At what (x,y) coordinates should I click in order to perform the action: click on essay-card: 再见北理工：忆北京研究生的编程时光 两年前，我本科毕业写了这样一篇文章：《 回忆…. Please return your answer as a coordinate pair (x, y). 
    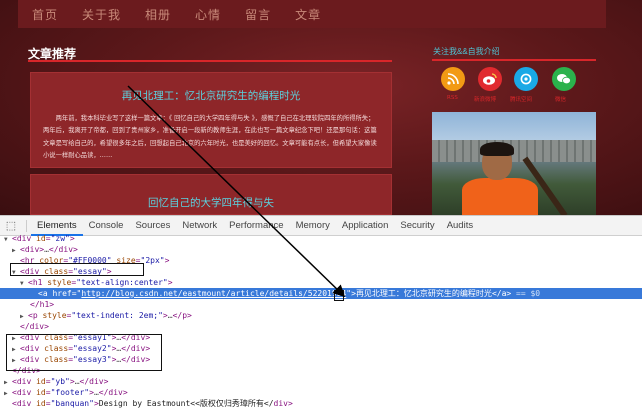
    Looking at the image, I should click on (211, 120).